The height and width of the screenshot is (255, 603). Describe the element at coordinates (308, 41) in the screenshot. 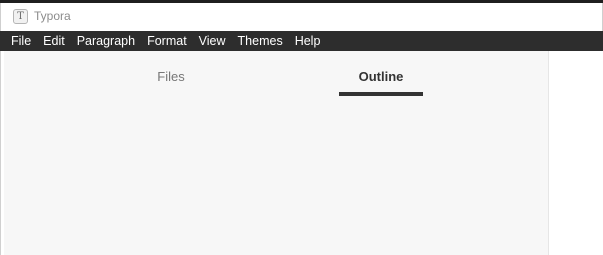

I see `menu-help: Help` at that location.